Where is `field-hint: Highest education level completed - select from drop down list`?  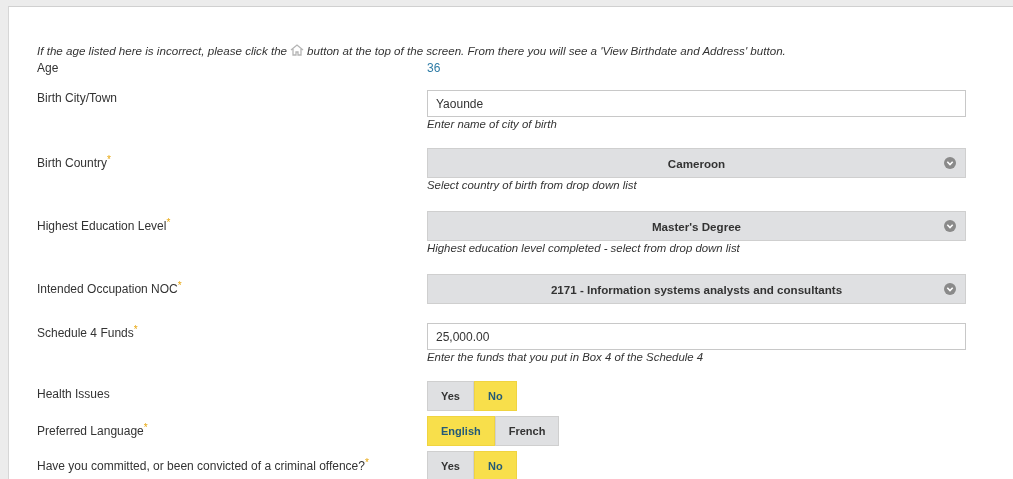
field-hint: Highest education level completed - select from drop down list is located at coordinates (583, 248).